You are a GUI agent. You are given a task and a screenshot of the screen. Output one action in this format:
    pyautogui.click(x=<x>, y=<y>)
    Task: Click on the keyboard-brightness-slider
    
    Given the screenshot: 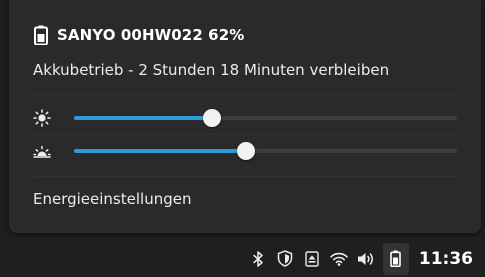 What is the action you would take?
    pyautogui.click(x=245, y=151)
    